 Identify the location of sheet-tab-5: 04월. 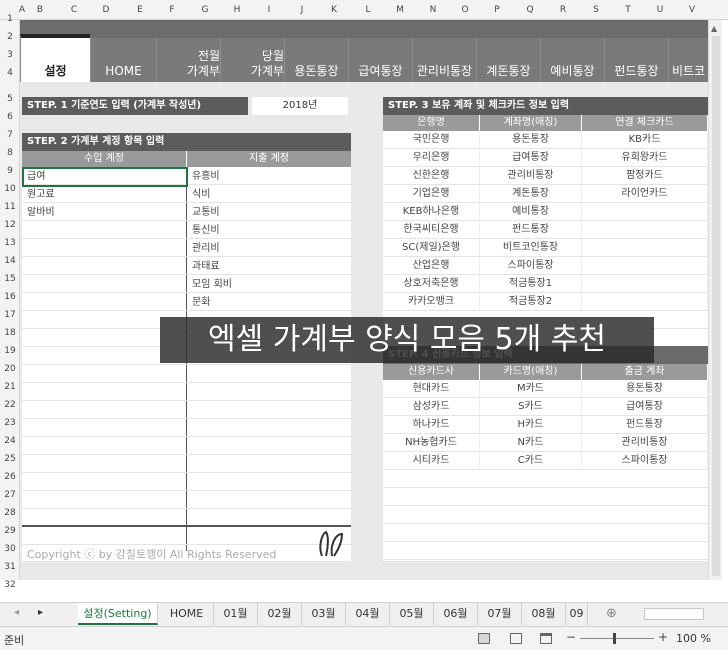
(368, 614).